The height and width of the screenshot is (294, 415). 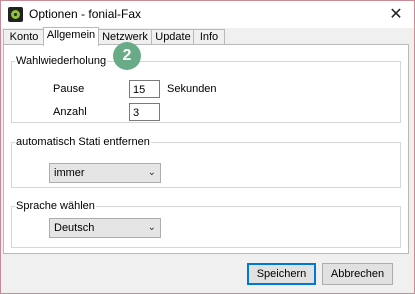 I want to click on fonial-fax-icon, so click(x=15, y=14).